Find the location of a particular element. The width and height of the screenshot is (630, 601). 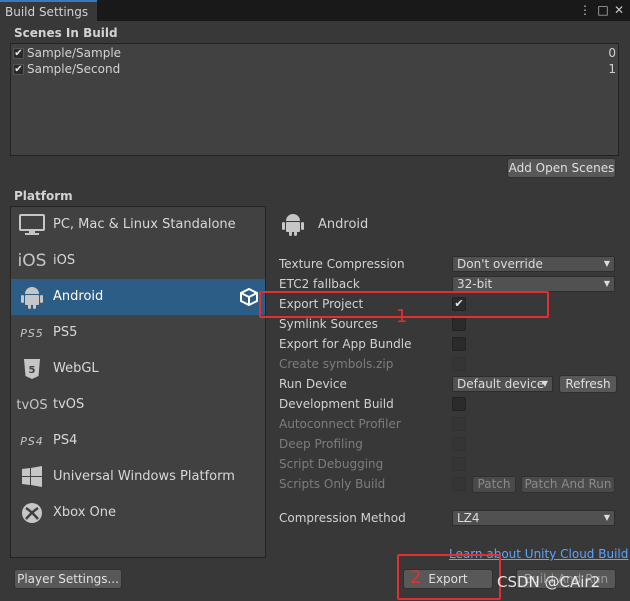

autoconnect-profiler-checkbox is located at coordinates (459, 424).